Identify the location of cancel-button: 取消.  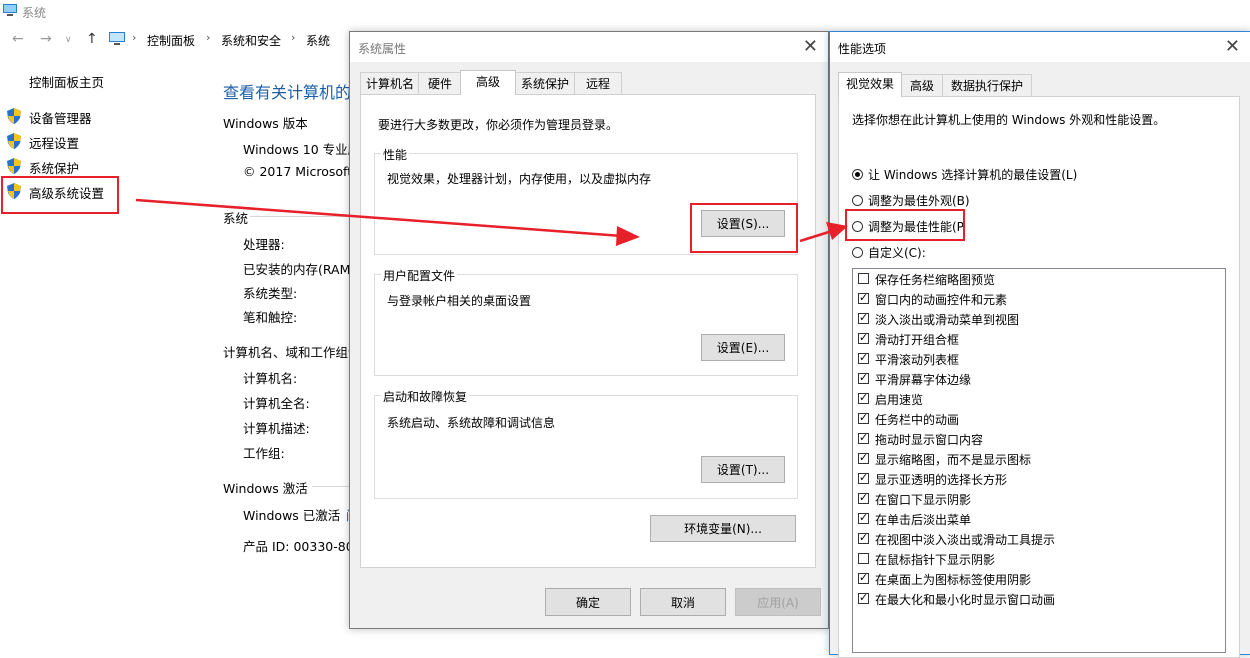
(683, 602).